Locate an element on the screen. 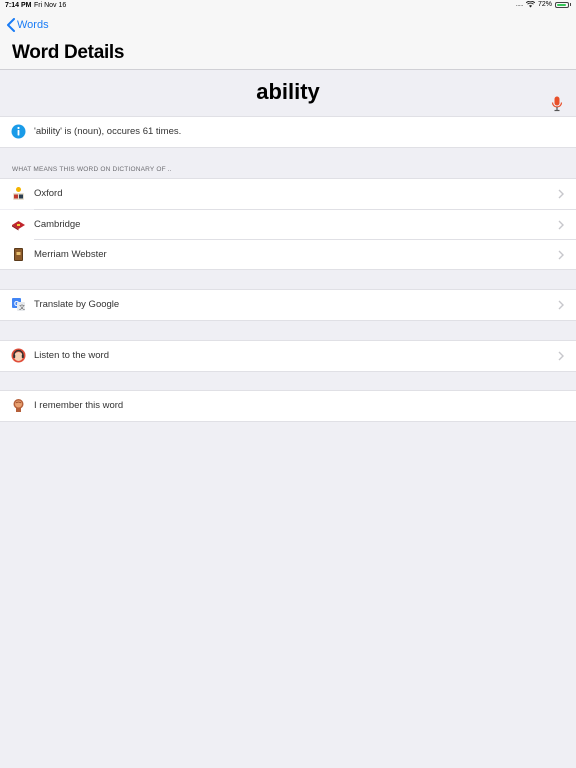 The image size is (576, 768). microphone-icon is located at coordinates (557, 104).